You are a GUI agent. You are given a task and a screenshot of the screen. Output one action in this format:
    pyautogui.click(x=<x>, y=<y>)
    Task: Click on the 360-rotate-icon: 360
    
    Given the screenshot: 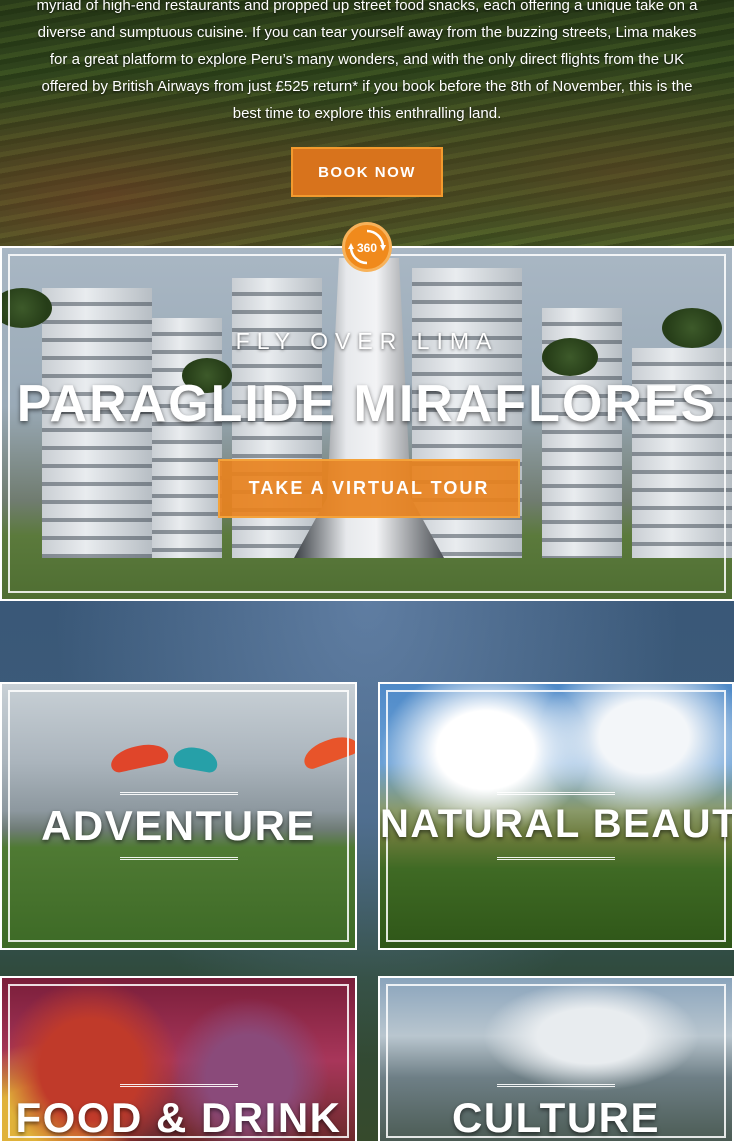 What is the action you would take?
    pyautogui.click(x=367, y=247)
    